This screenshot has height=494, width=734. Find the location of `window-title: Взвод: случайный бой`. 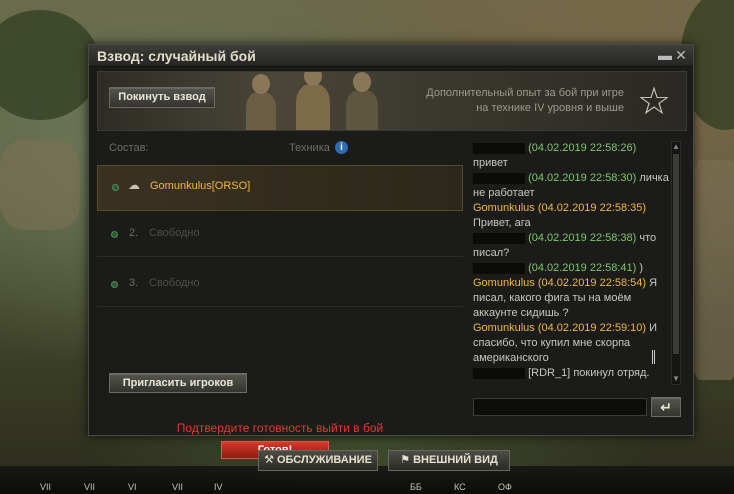

window-title: Взвод: случайный бой is located at coordinates (176, 56).